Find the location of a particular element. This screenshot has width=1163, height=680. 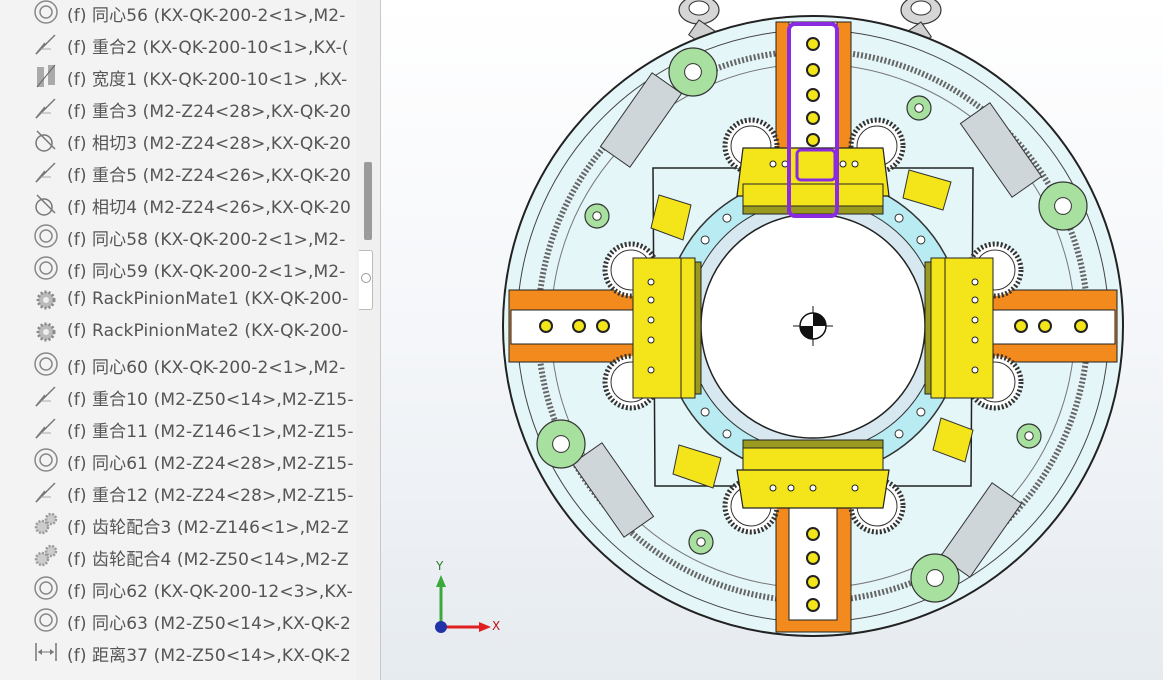

tree-item: (f) 同心61 (M2-Z24<28>,M2-Z15- is located at coordinates (178, 460).